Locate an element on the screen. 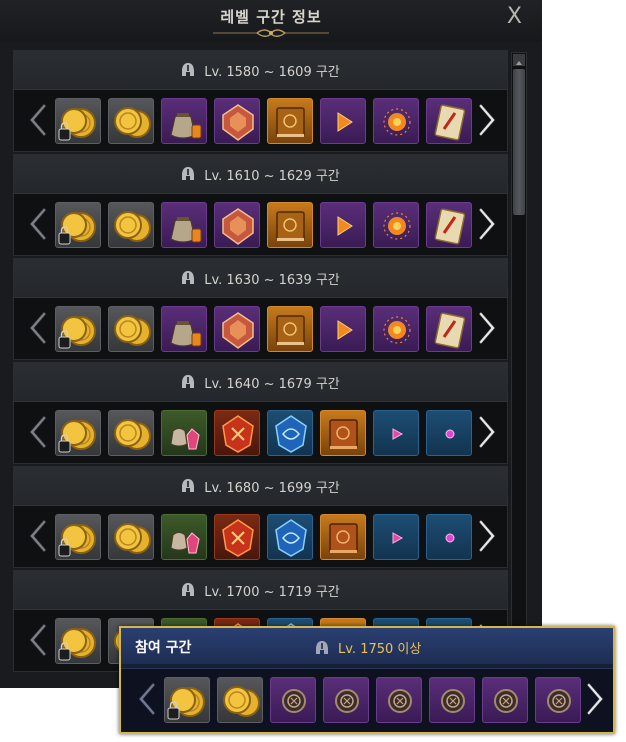 The width and height of the screenshot is (626, 742). level-range-label: Lv. 1630 ~ 1639 구간 is located at coordinates (272, 280).